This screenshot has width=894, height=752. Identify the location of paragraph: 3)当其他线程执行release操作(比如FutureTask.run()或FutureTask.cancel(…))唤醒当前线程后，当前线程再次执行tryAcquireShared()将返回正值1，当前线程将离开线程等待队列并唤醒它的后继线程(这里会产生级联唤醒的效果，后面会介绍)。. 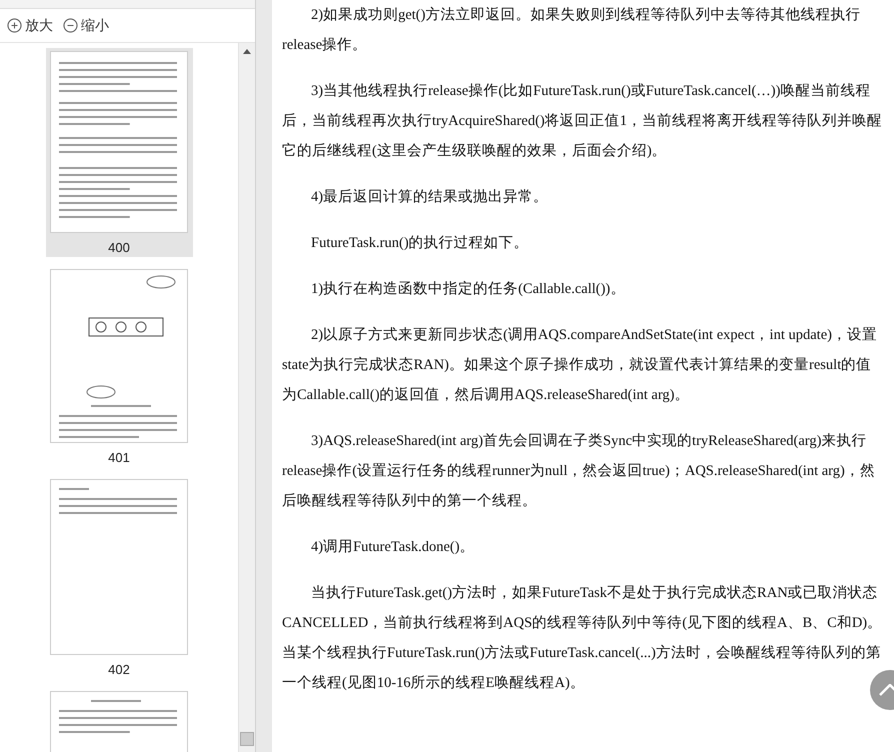
(582, 121).